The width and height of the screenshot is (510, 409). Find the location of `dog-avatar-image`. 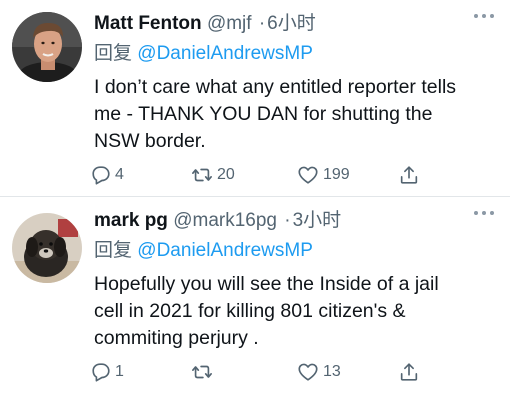

dog-avatar-image is located at coordinates (47, 248).